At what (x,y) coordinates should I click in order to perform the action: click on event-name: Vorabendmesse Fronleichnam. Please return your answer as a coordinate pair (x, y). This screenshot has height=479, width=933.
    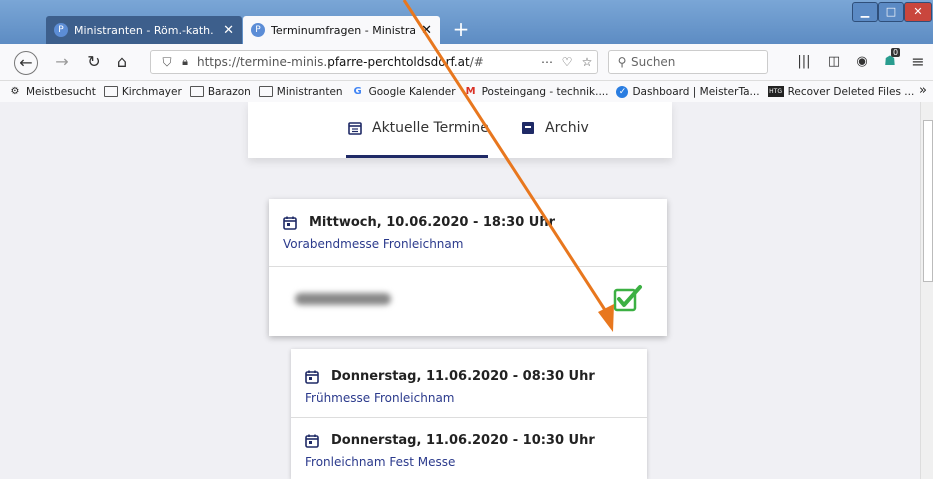
    Looking at the image, I should click on (373, 244).